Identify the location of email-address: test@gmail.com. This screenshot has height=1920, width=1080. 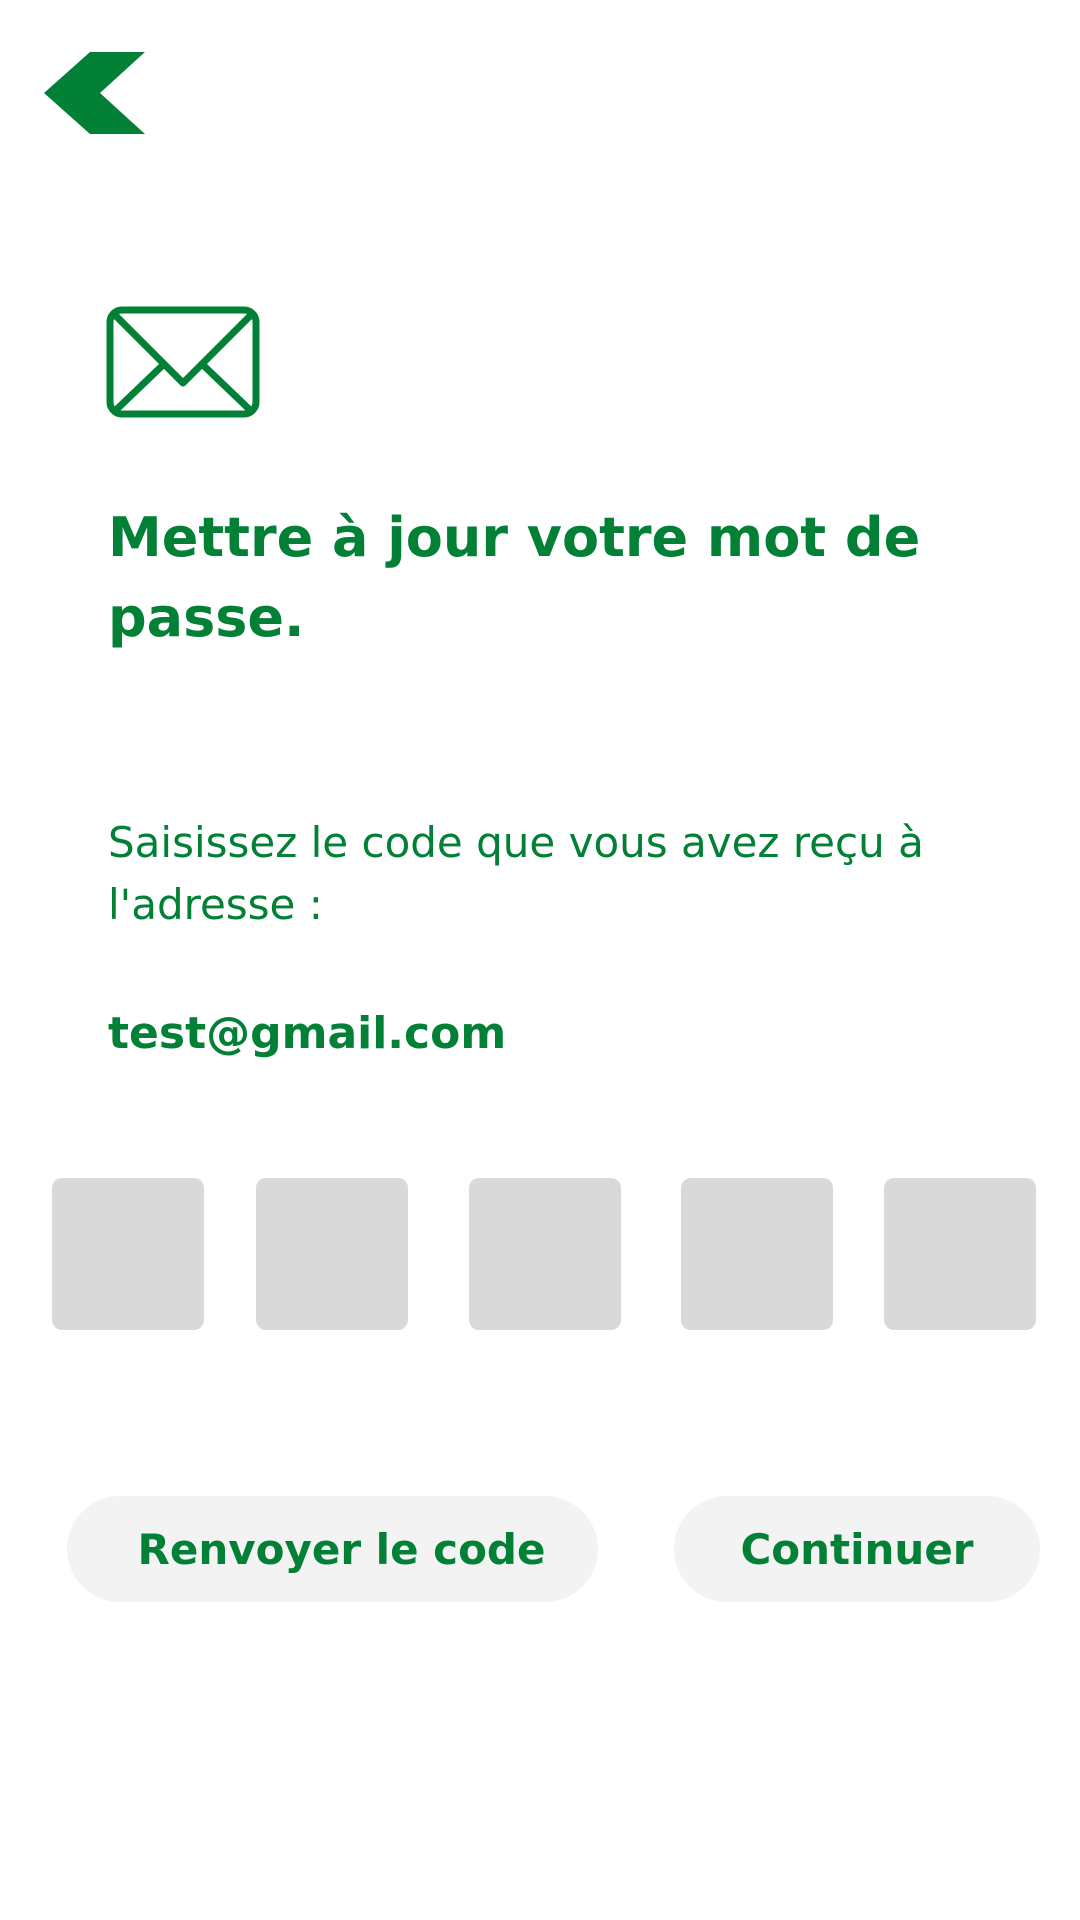
(307, 1033).